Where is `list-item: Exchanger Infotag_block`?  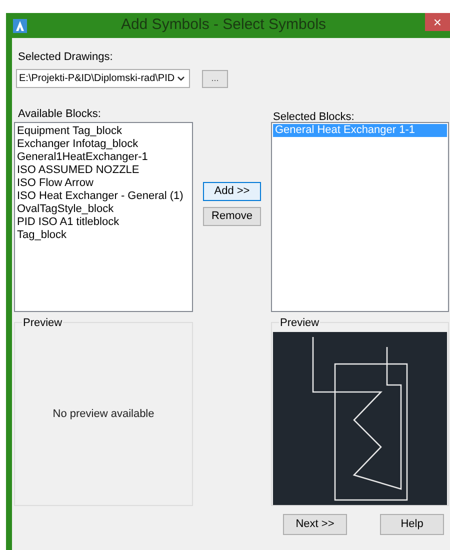
list-item: Exchanger Infotag_block is located at coordinates (103, 144).